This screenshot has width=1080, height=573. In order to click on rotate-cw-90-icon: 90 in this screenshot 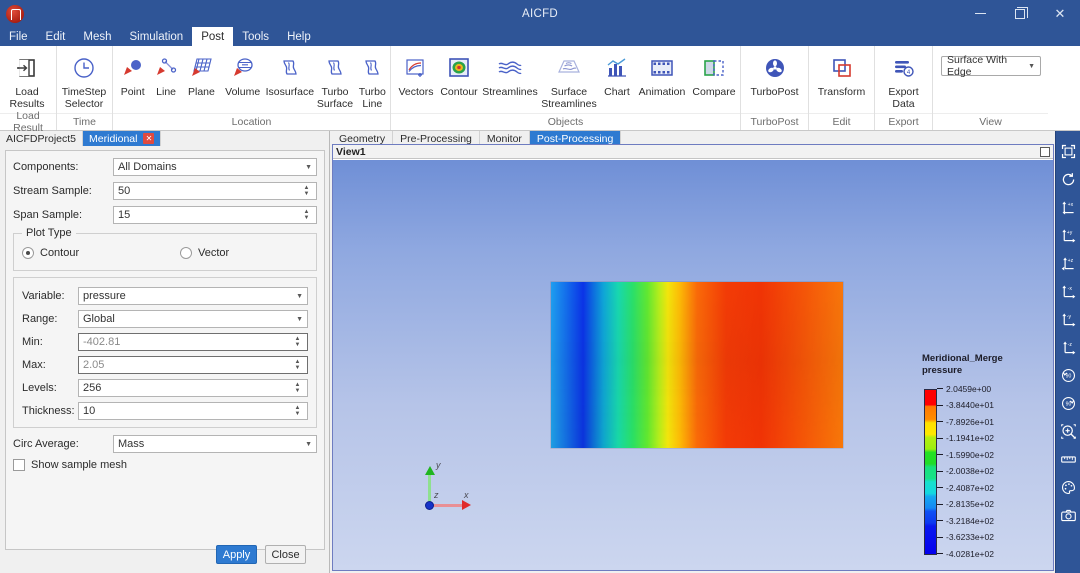, I will do `click(1068, 403)`.